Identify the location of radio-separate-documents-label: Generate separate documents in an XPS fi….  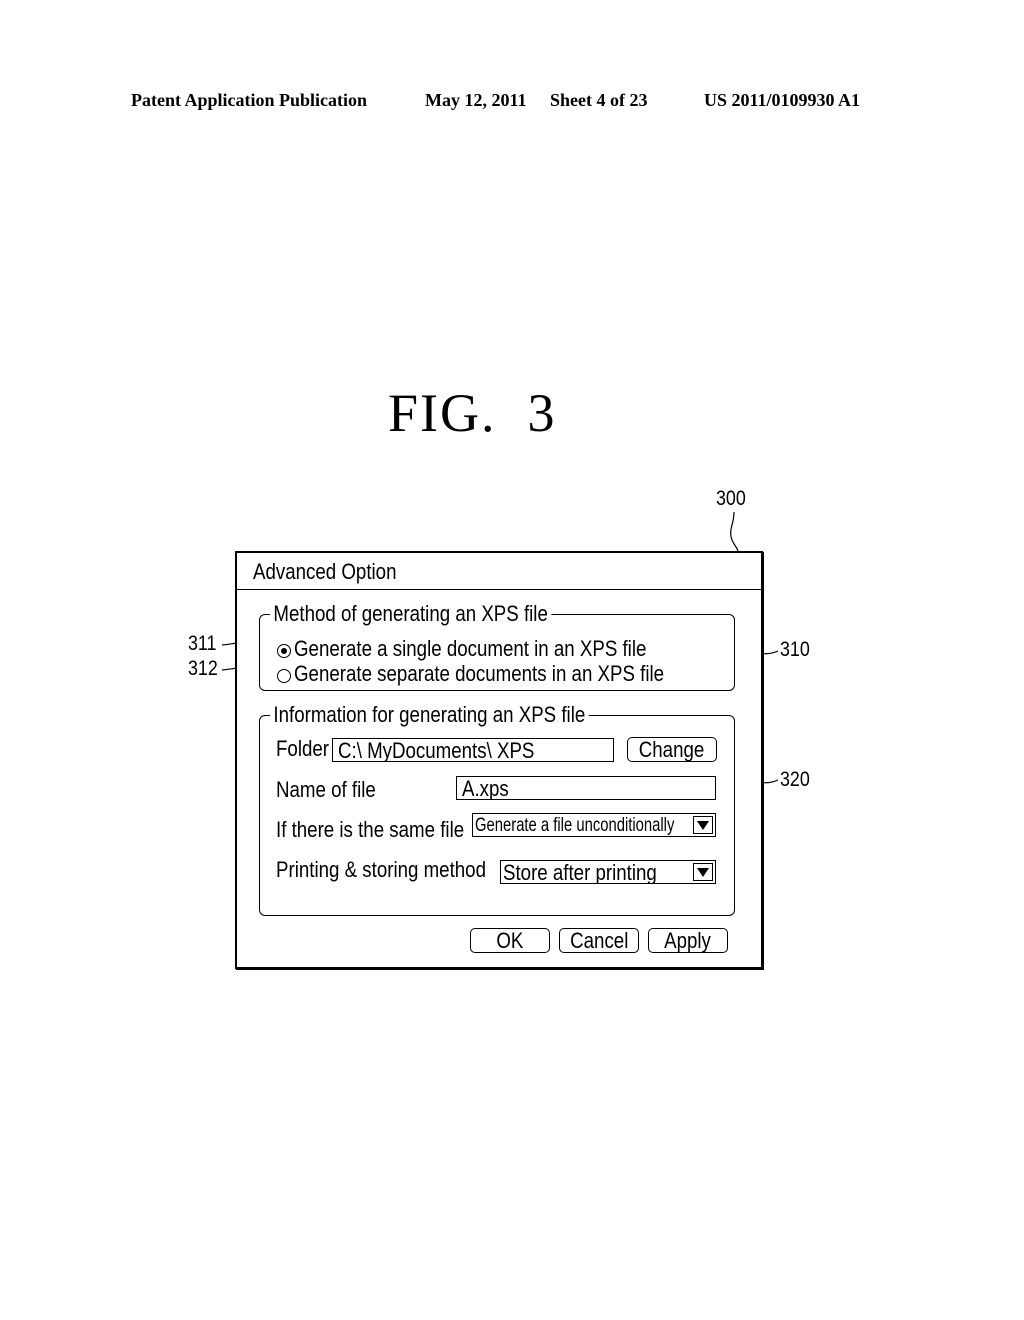
(479, 673).